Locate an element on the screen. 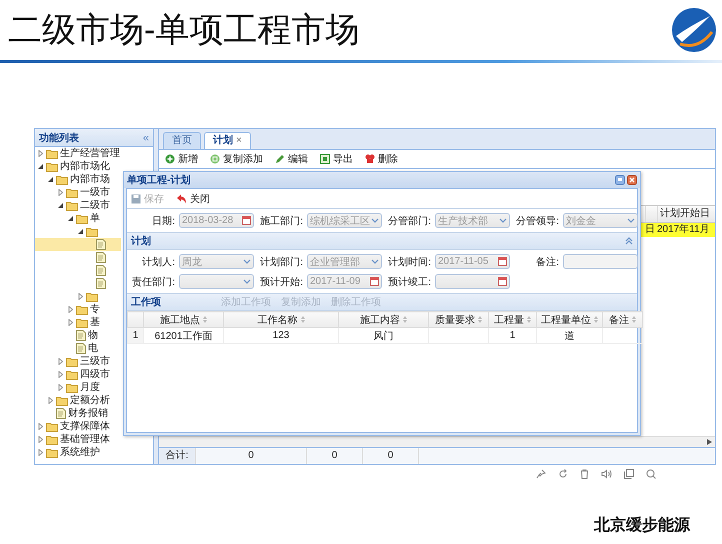 Image resolution: width=722 pixels, height=544 pixels. total-label: 合计: is located at coordinates (177, 456).